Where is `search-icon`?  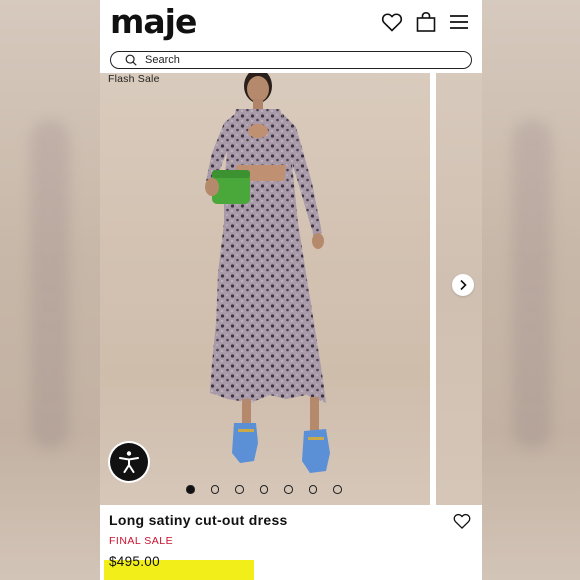
search-icon is located at coordinates (131, 60).